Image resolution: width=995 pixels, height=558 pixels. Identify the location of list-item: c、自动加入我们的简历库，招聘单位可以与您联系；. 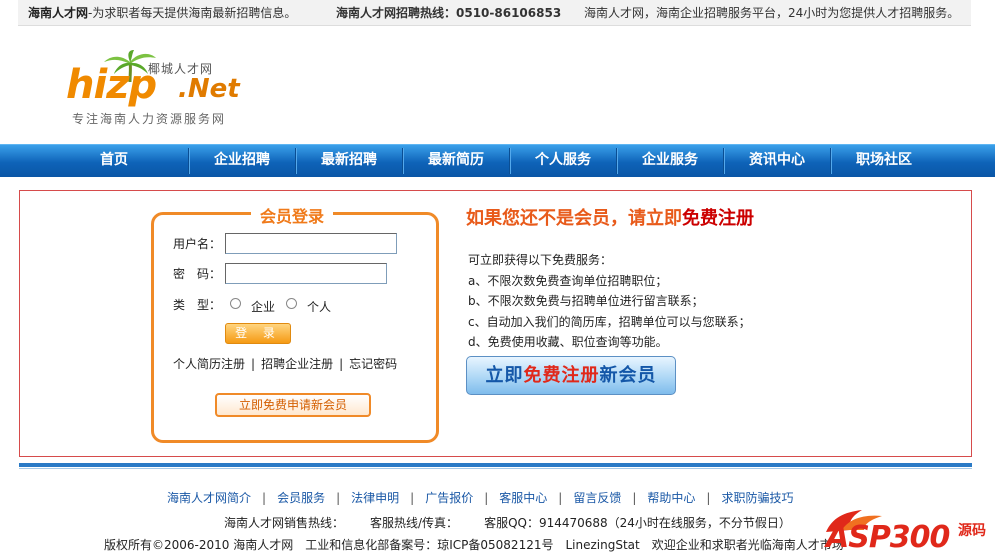
(609, 321).